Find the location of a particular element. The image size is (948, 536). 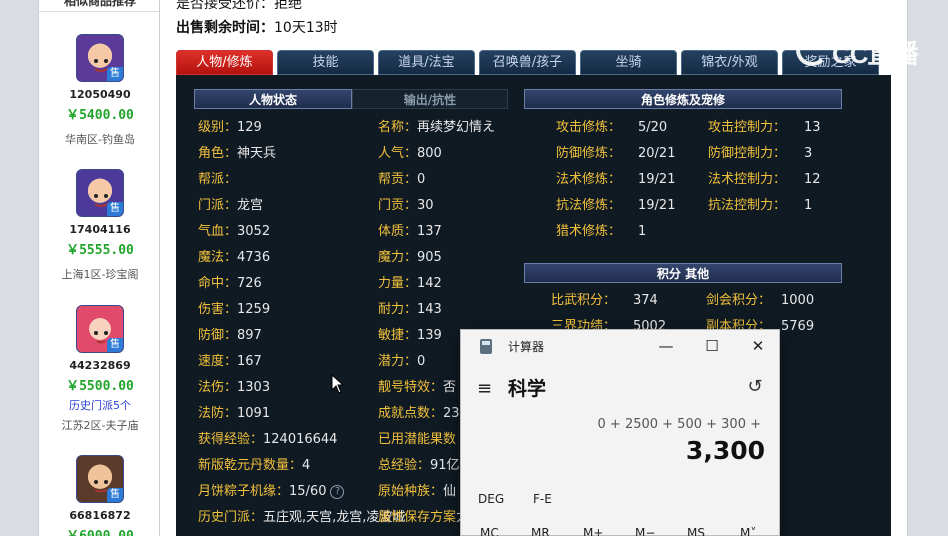

points-value: 374 is located at coordinates (645, 300).